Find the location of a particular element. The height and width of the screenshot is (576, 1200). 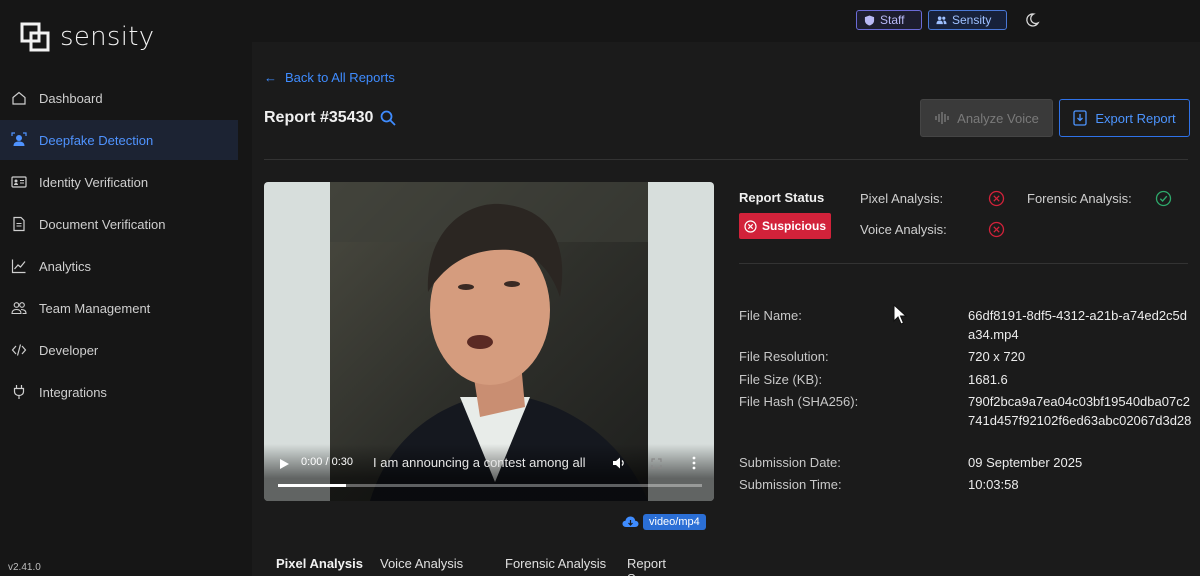

mime-type-badge: video/mp4 is located at coordinates (674, 522).